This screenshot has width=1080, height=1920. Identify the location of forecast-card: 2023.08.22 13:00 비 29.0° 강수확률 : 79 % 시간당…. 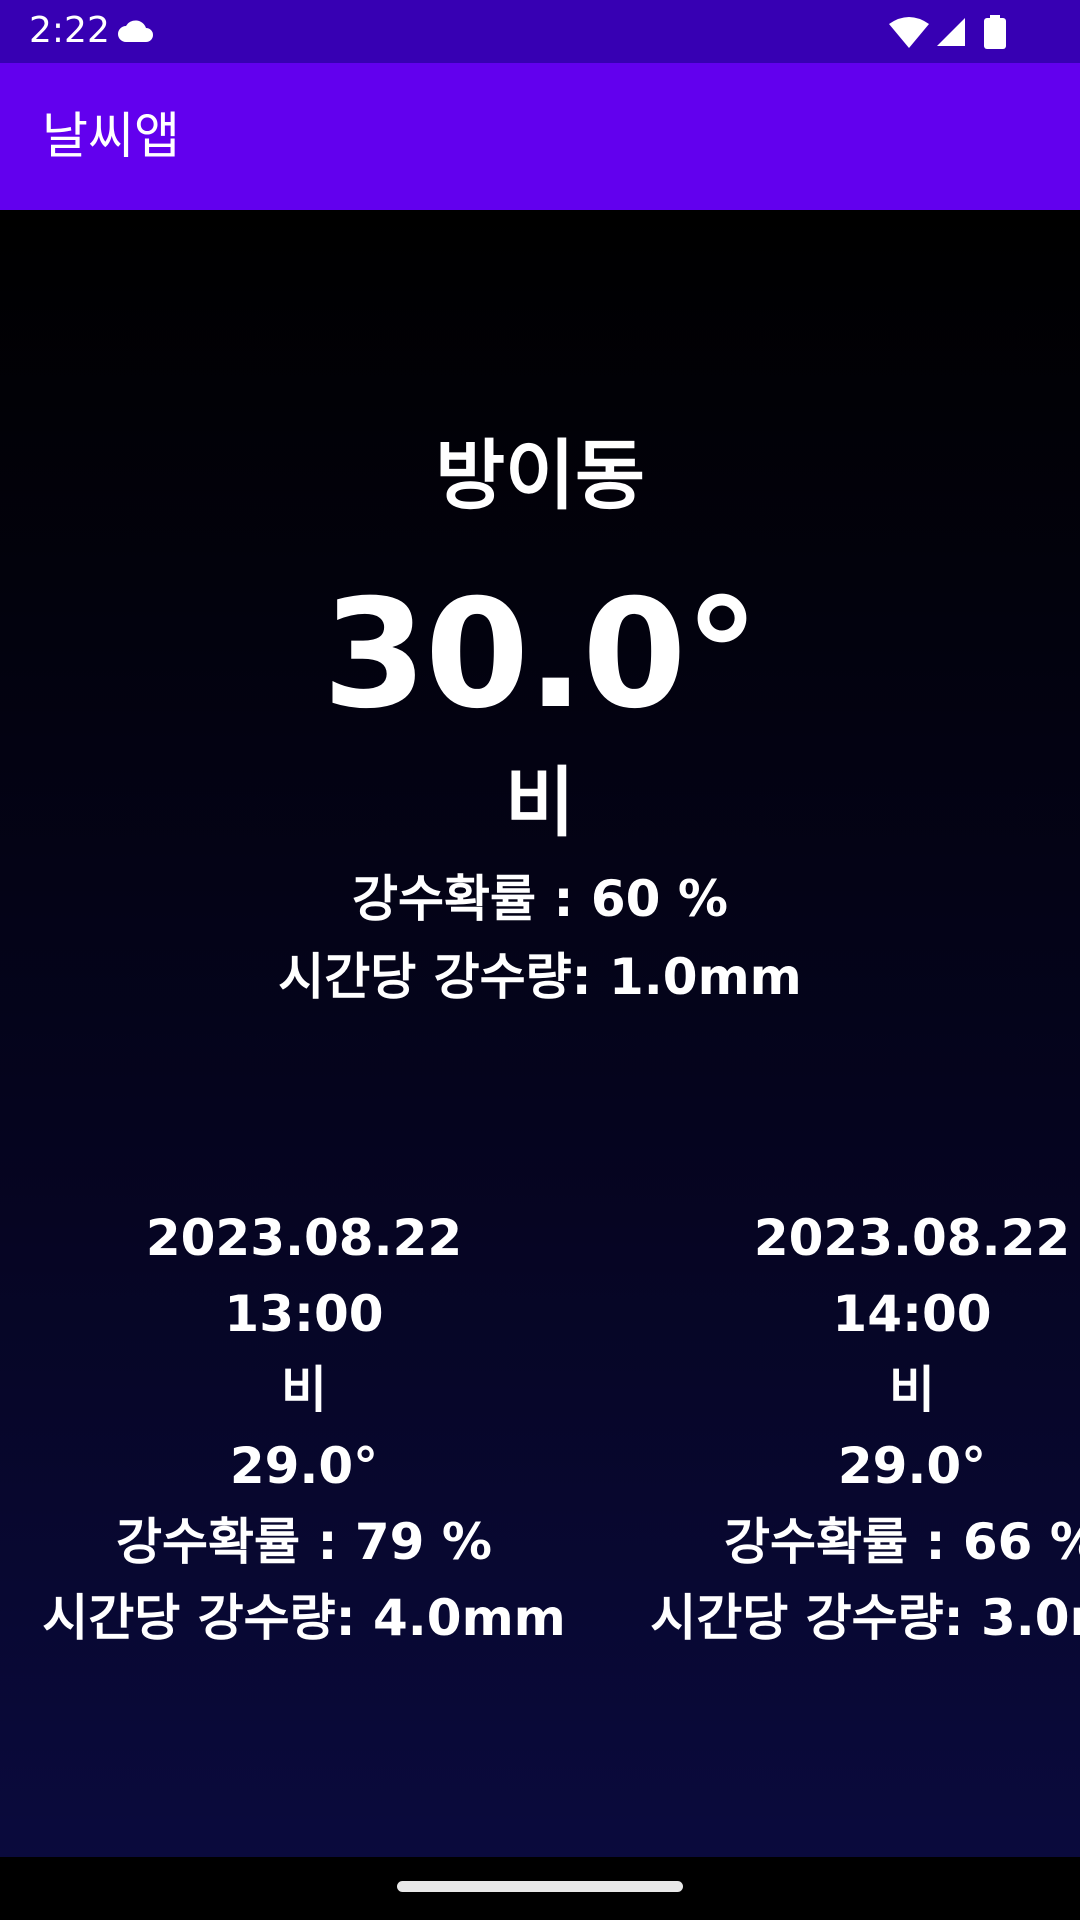
(304, 1435).